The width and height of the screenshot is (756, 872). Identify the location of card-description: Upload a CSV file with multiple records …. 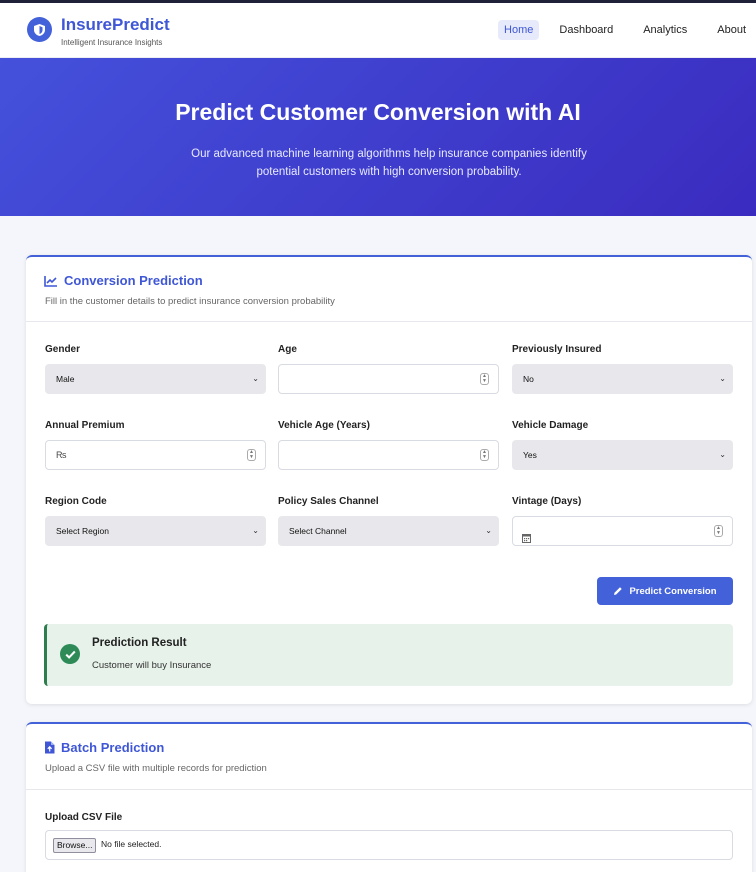
(156, 768).